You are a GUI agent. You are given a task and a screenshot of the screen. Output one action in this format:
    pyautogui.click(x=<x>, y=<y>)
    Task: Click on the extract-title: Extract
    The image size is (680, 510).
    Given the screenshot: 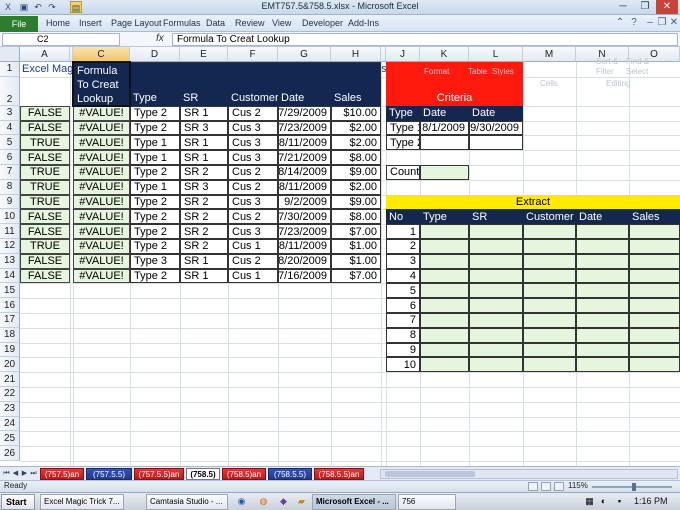 What is the action you would take?
    pyautogui.click(x=533, y=202)
    